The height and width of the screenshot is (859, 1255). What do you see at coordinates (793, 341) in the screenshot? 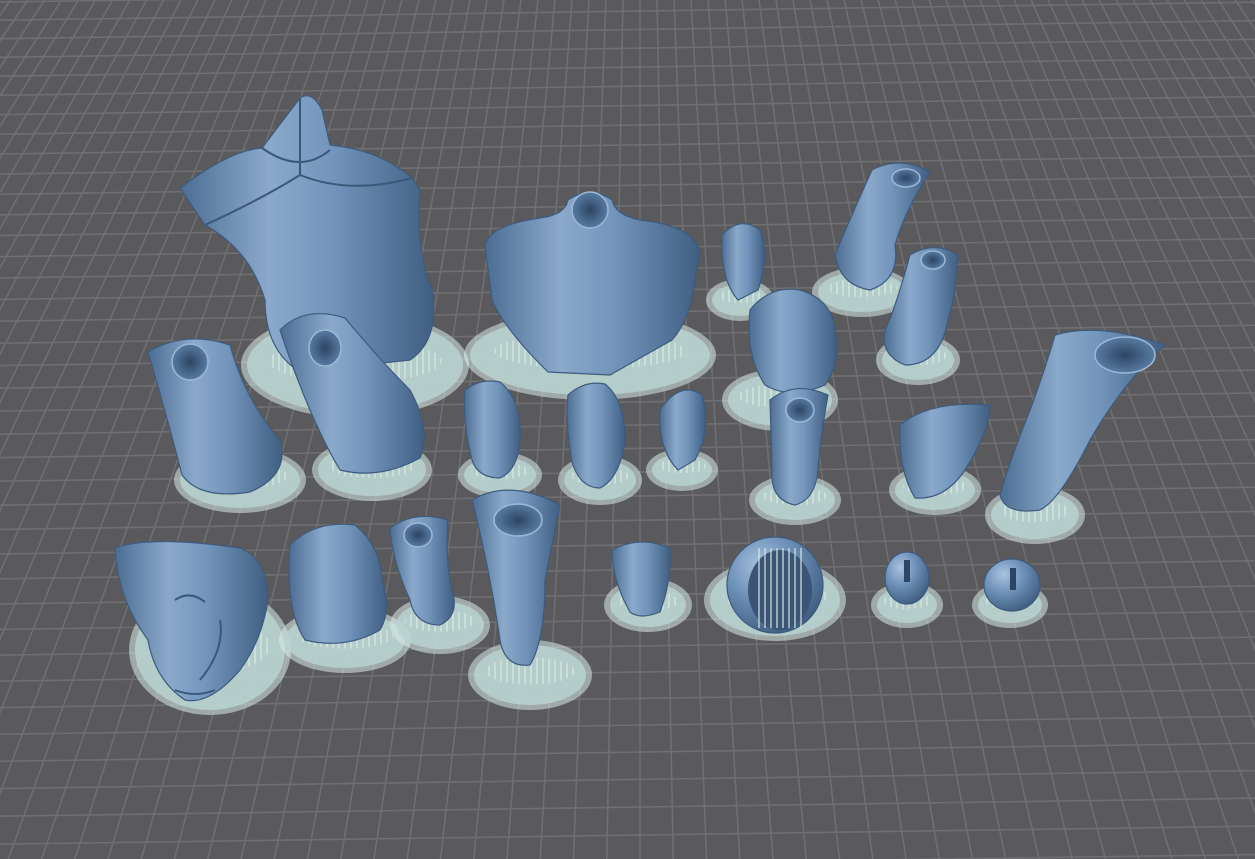
I see `pelvis-body` at bounding box center [793, 341].